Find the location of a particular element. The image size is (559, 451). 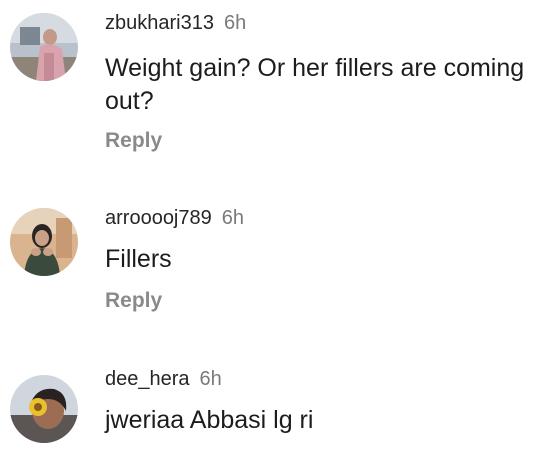

comment-meta: arrooooj789 6h is located at coordinates (174, 218).